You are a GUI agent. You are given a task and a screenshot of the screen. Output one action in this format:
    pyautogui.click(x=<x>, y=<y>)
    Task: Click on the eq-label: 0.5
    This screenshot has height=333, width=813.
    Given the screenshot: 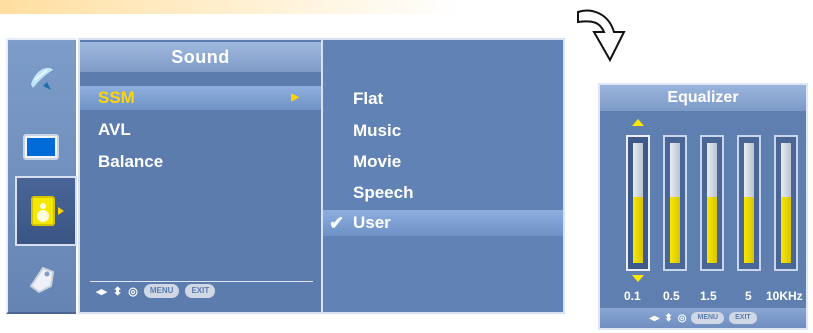 What is the action you would take?
    pyautogui.click(x=671, y=296)
    